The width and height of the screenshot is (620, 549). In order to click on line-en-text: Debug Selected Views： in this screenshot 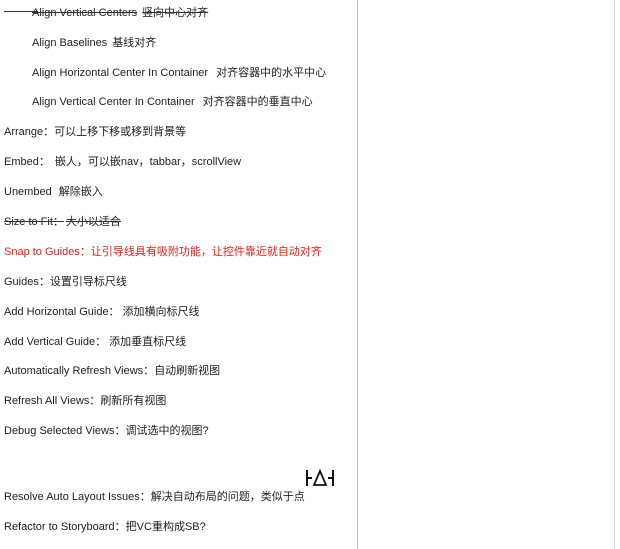, I will do `click(65, 431)`.